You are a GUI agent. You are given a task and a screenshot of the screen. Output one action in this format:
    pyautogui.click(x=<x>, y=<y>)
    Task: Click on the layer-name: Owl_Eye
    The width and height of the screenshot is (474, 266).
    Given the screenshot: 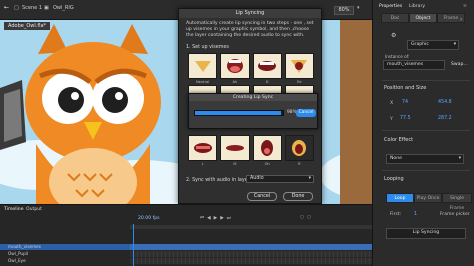 What is the action you would take?
    pyautogui.click(x=17, y=260)
    